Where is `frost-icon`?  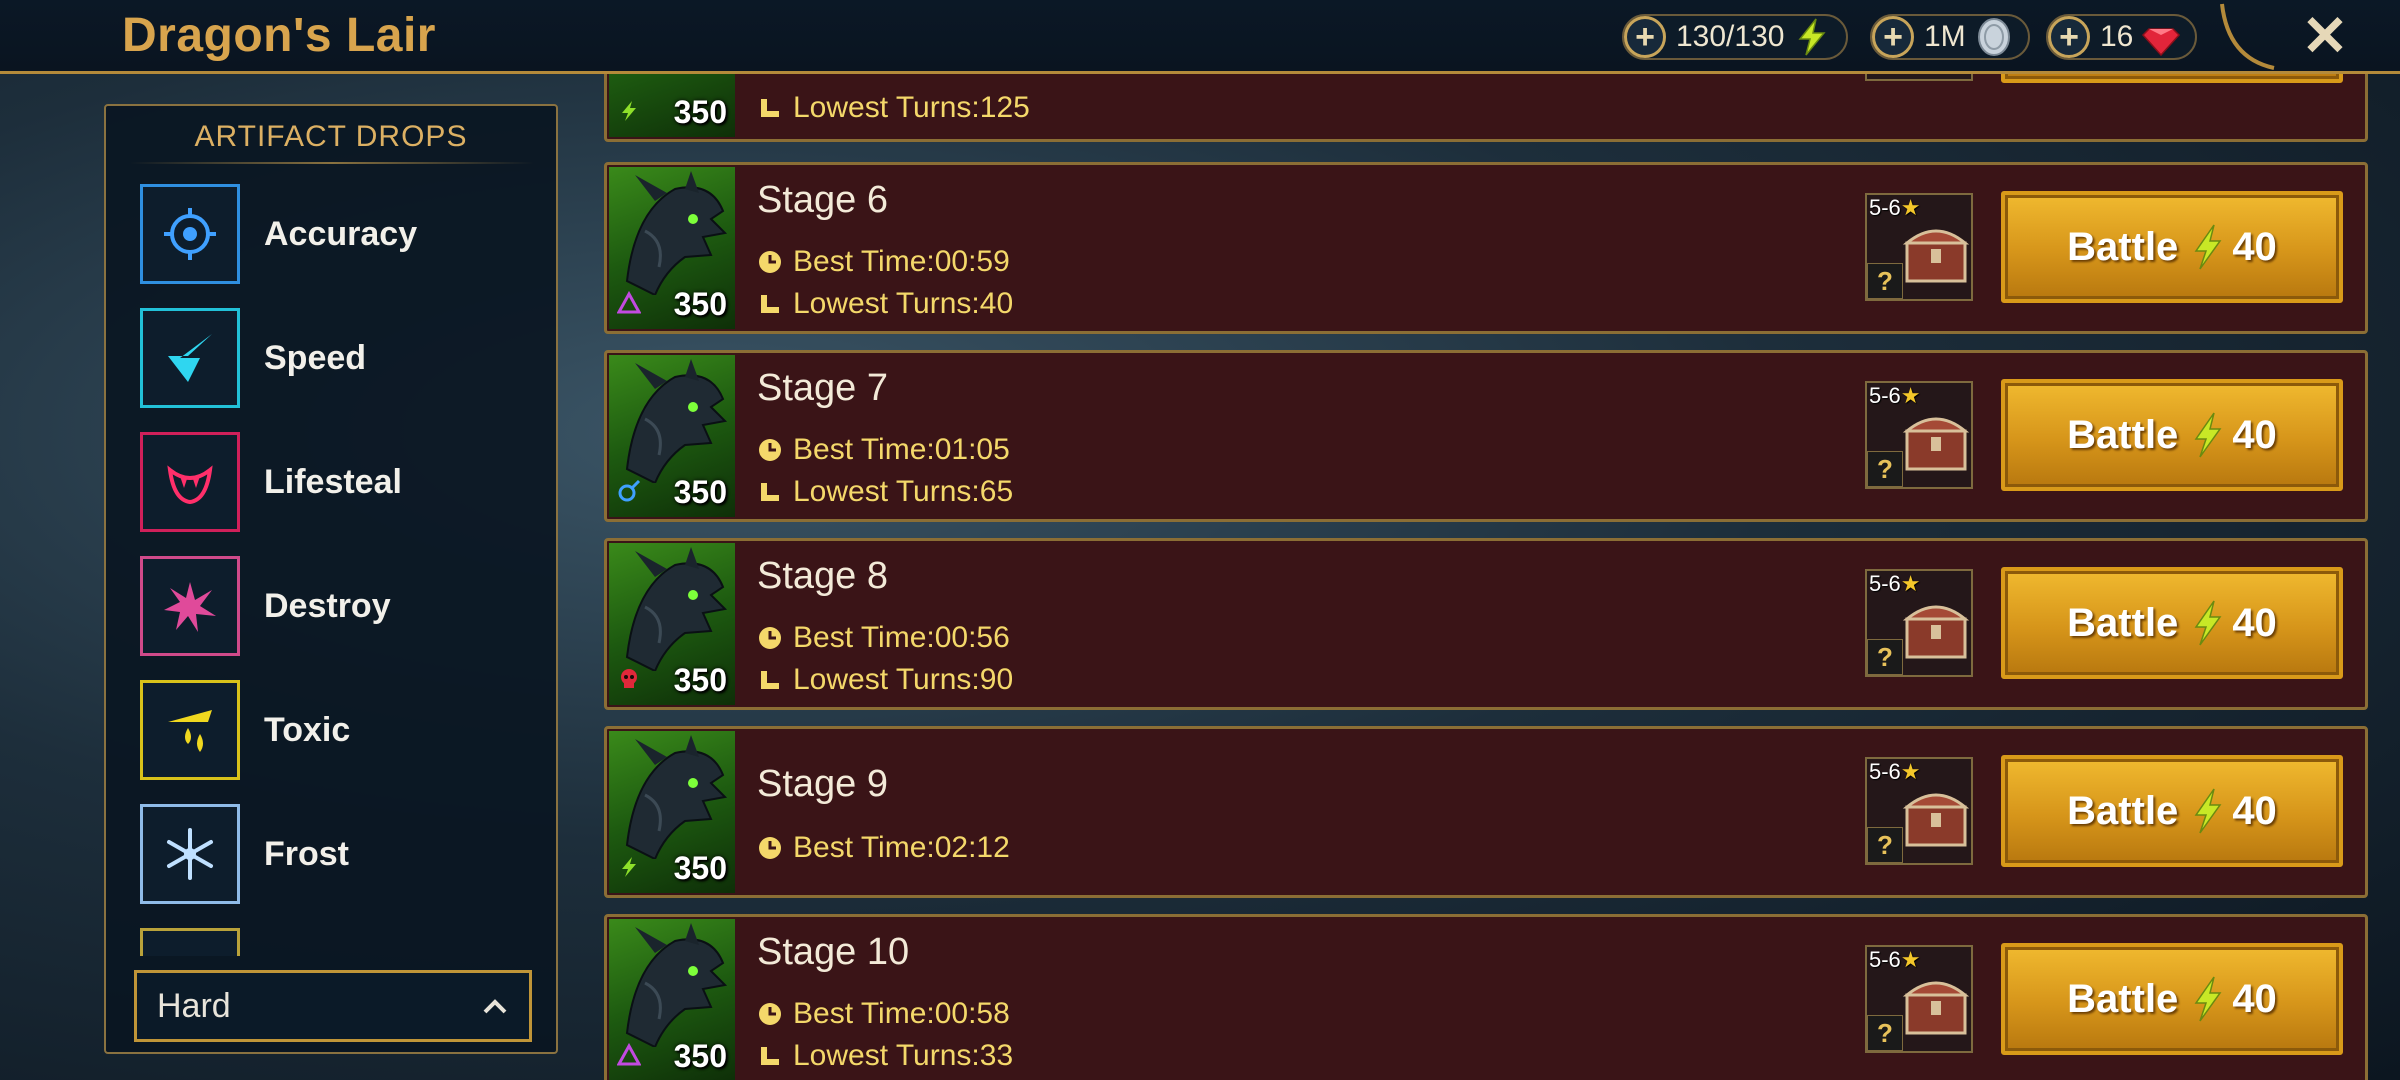
frost-icon is located at coordinates (190, 854).